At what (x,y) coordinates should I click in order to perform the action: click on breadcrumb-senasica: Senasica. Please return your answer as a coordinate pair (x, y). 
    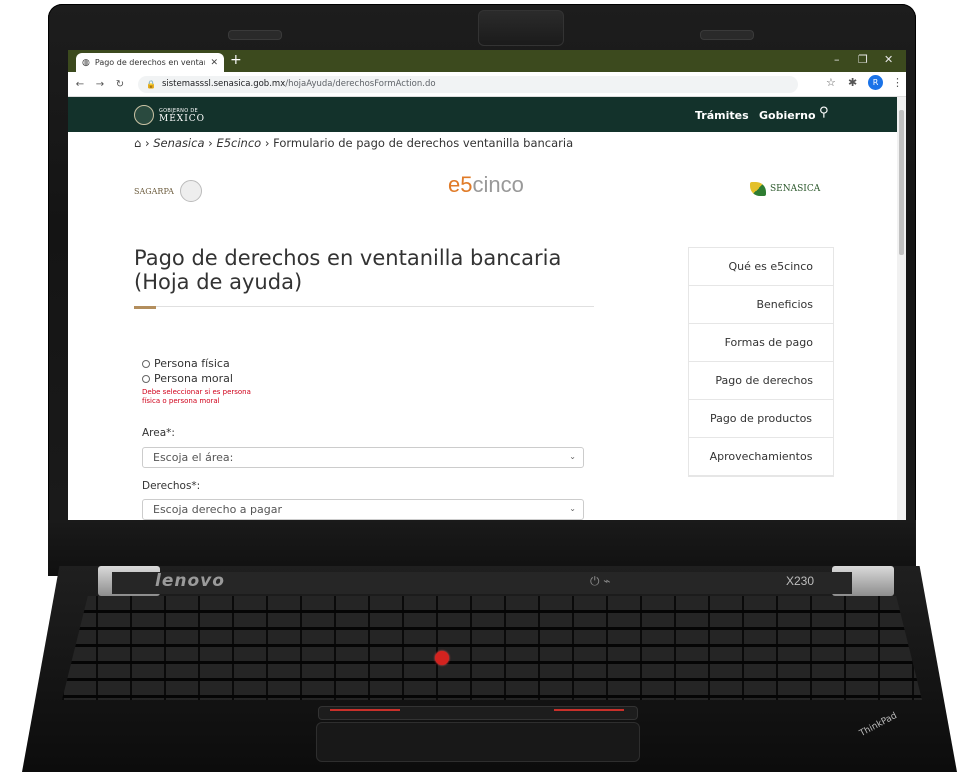
    Looking at the image, I should click on (178, 143).